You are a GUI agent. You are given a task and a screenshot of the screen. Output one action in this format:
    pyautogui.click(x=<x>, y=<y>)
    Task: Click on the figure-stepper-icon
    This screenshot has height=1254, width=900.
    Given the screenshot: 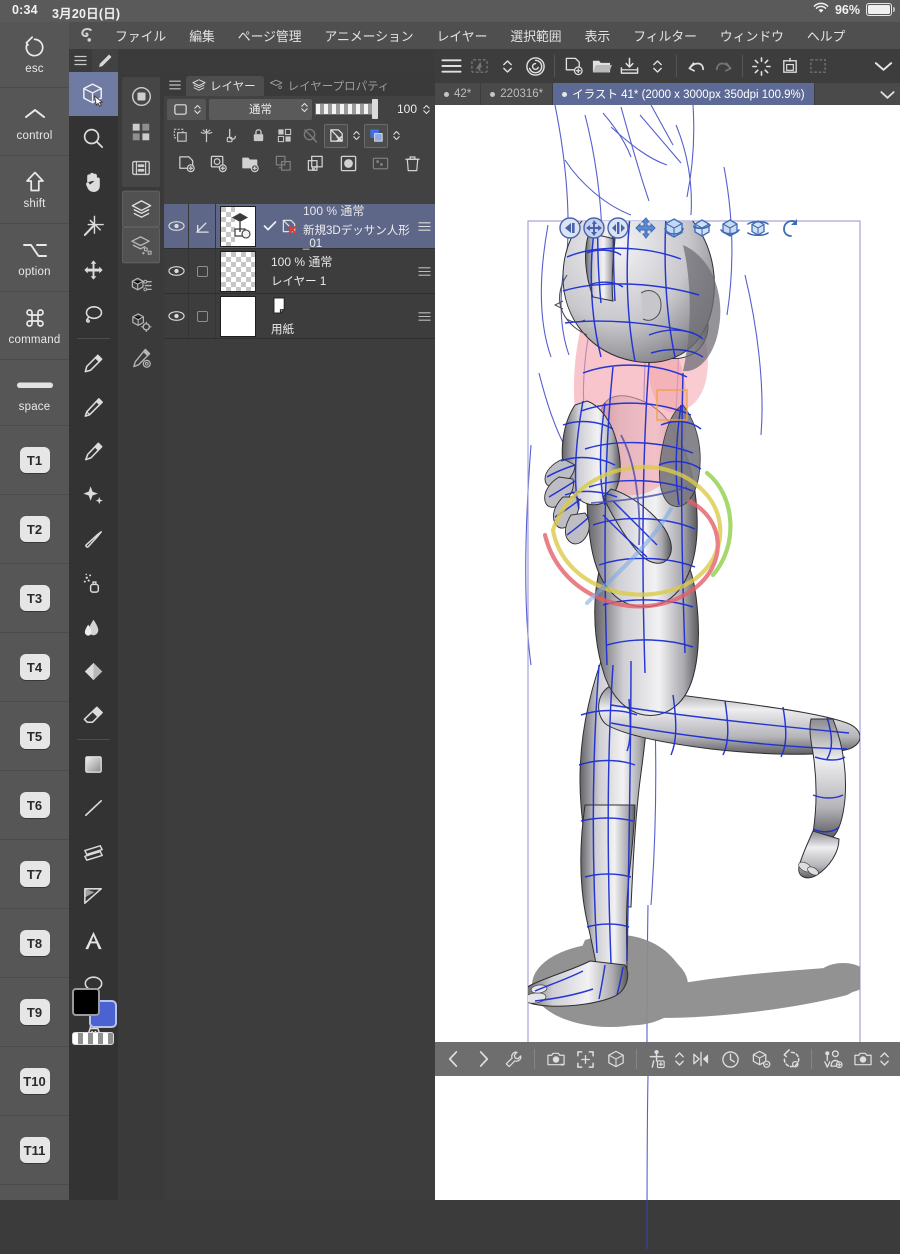 What is the action you would take?
    pyautogui.click(x=679, y=1059)
    